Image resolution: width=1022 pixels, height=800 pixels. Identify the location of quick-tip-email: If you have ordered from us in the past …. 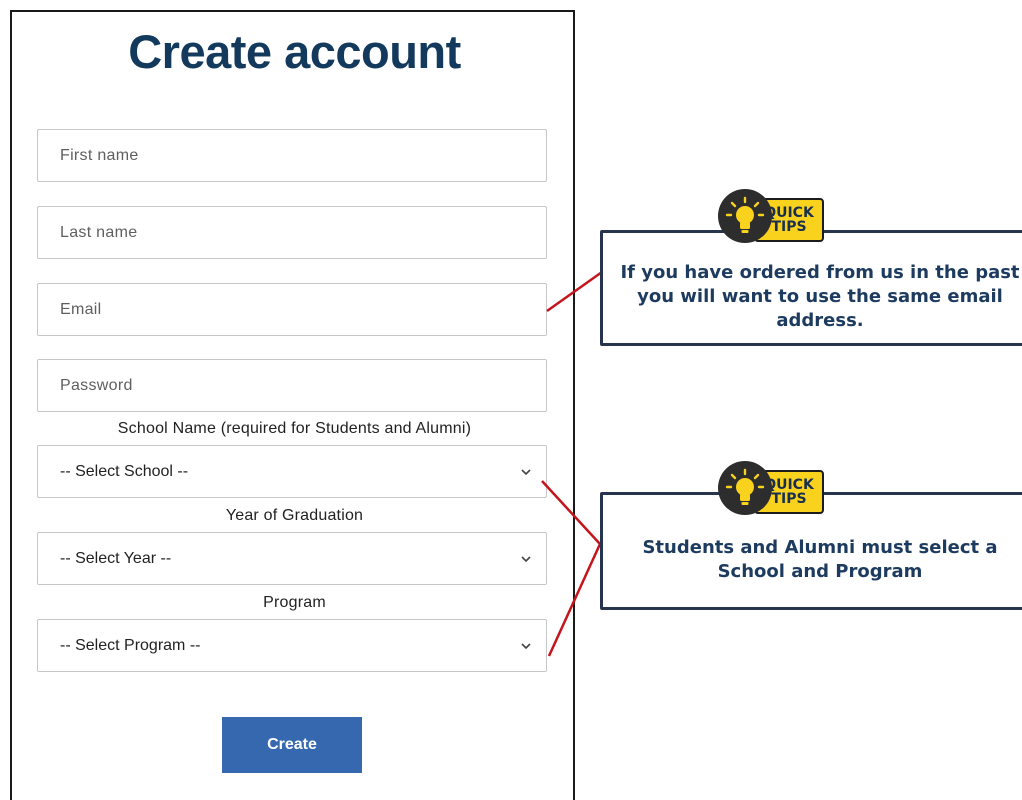
(811, 288).